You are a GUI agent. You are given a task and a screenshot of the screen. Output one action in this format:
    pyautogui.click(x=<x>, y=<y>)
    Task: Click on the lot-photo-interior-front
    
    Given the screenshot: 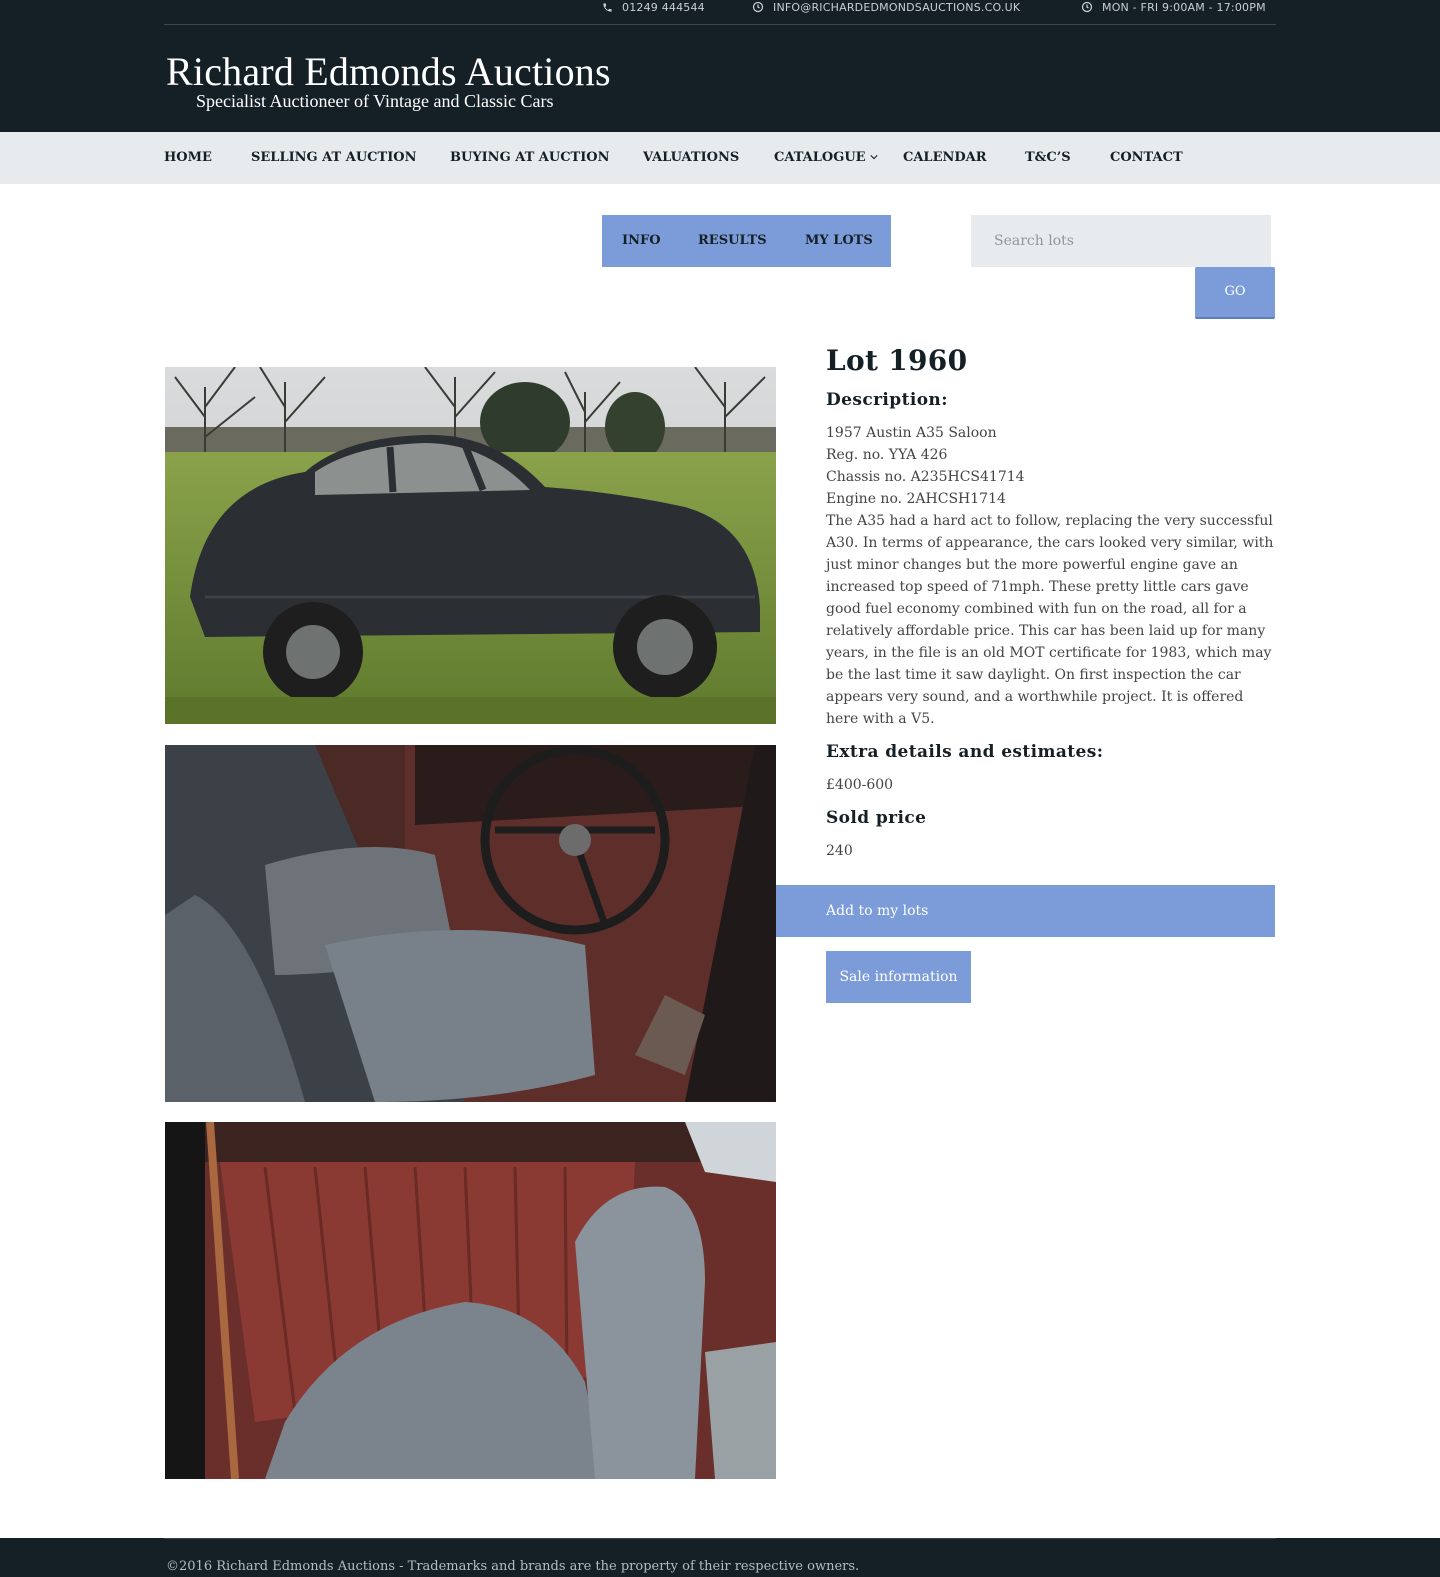 What is the action you would take?
    pyautogui.click(x=470, y=923)
    